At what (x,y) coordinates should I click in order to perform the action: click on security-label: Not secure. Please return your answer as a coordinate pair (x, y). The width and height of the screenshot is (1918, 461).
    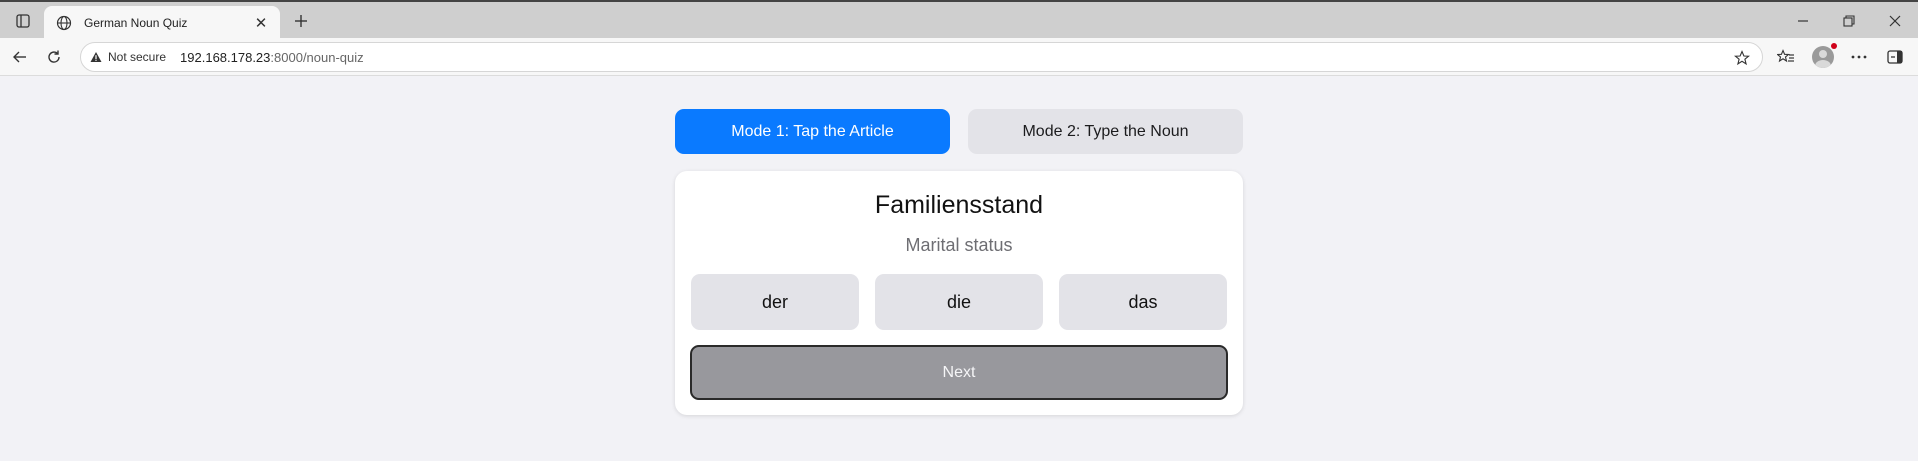
    Looking at the image, I should click on (137, 57).